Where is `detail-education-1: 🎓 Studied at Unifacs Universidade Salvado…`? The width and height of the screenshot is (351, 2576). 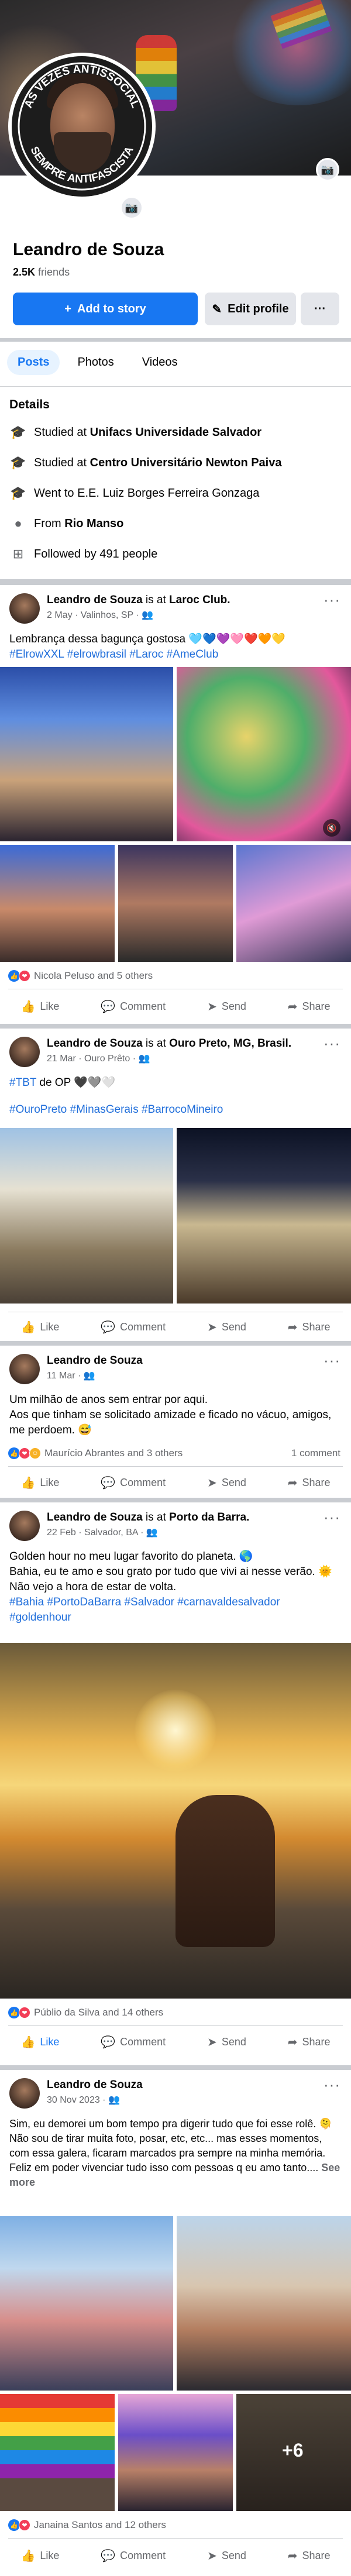
detail-education-1: 🎓 Studied at Unifacs Universidade Salvado… is located at coordinates (136, 432).